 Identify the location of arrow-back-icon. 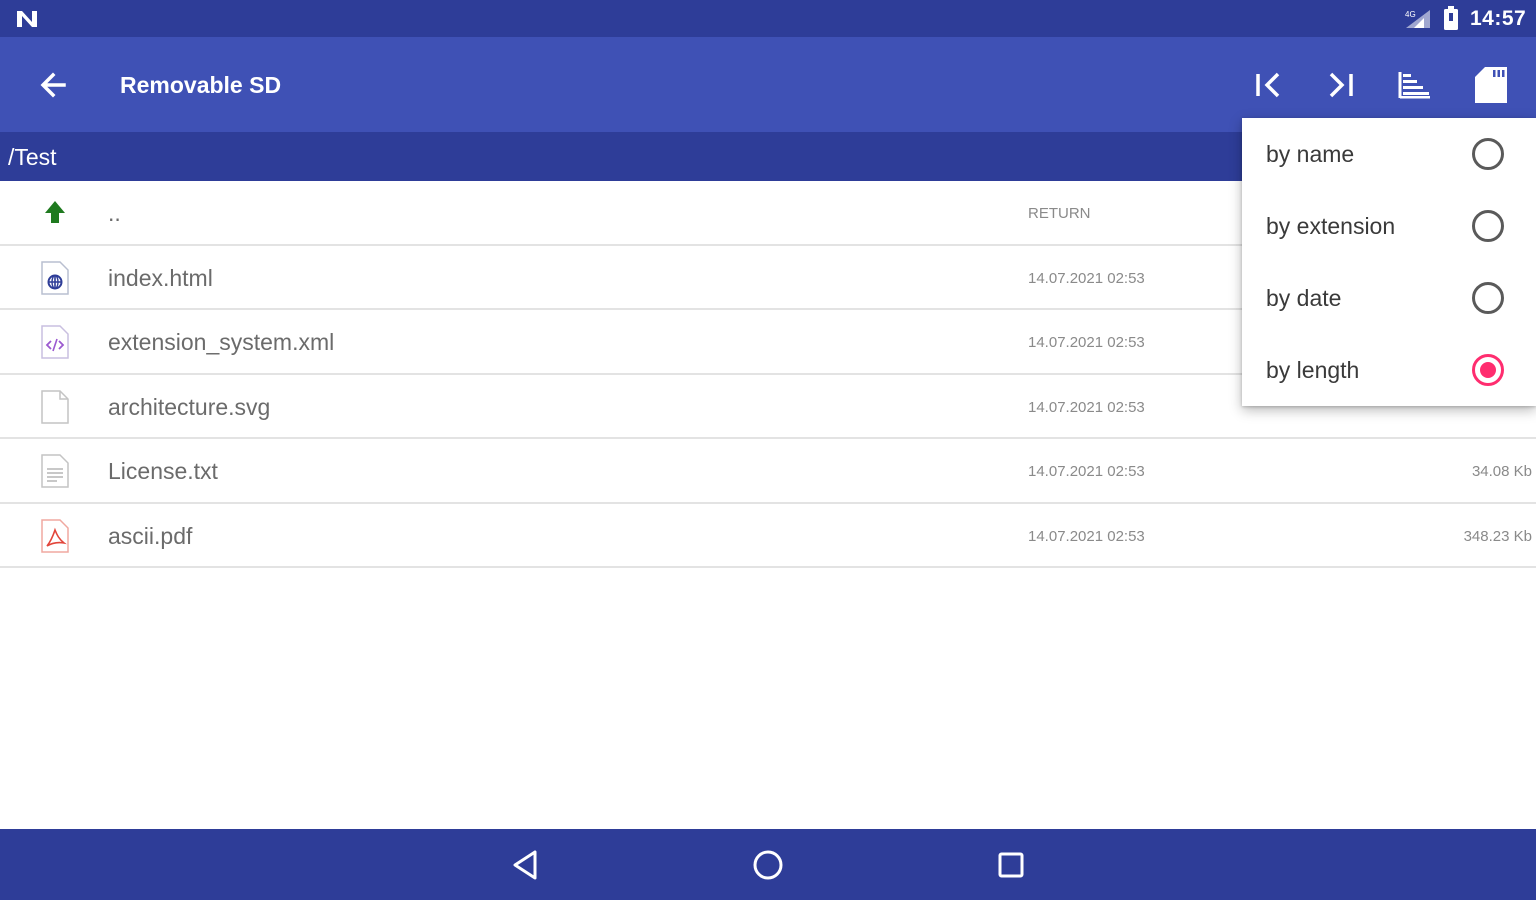
(54, 85).